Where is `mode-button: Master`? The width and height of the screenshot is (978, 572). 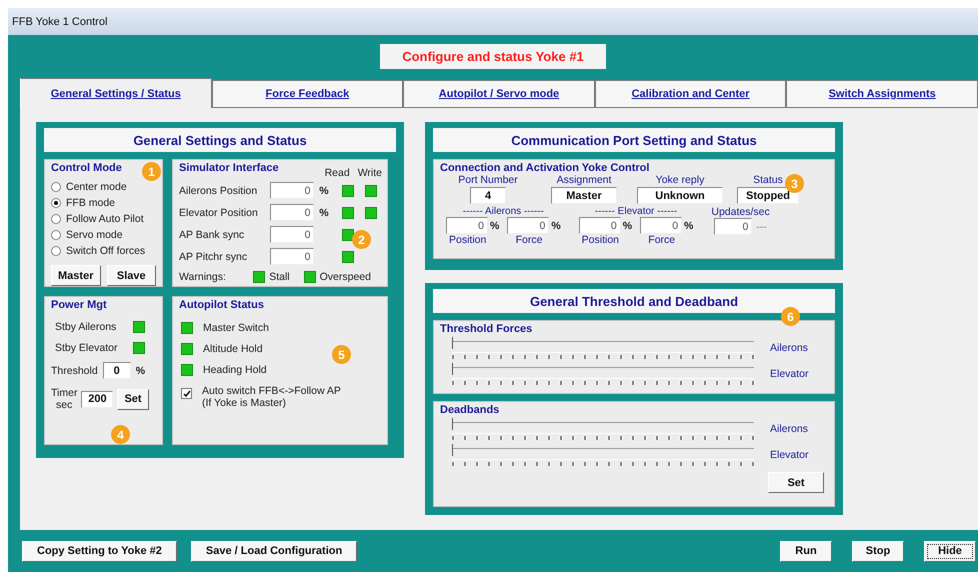
mode-button: Master is located at coordinates (75, 275).